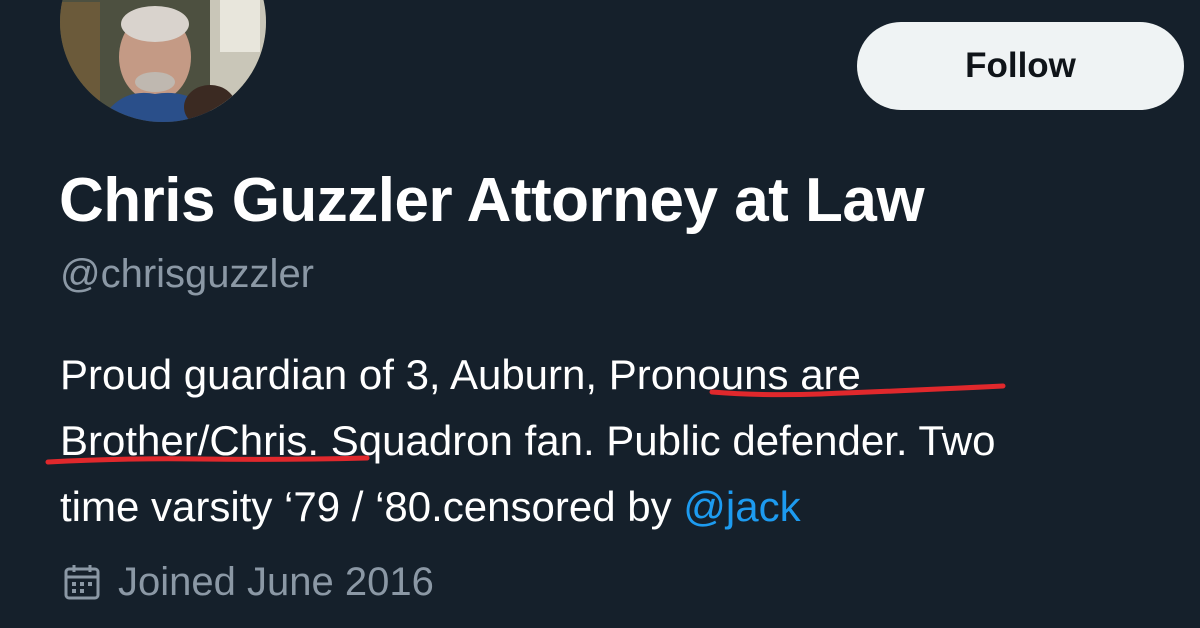 The width and height of the screenshot is (1200, 628). What do you see at coordinates (741, 506) in the screenshot?
I see `mention-link: @jack` at bounding box center [741, 506].